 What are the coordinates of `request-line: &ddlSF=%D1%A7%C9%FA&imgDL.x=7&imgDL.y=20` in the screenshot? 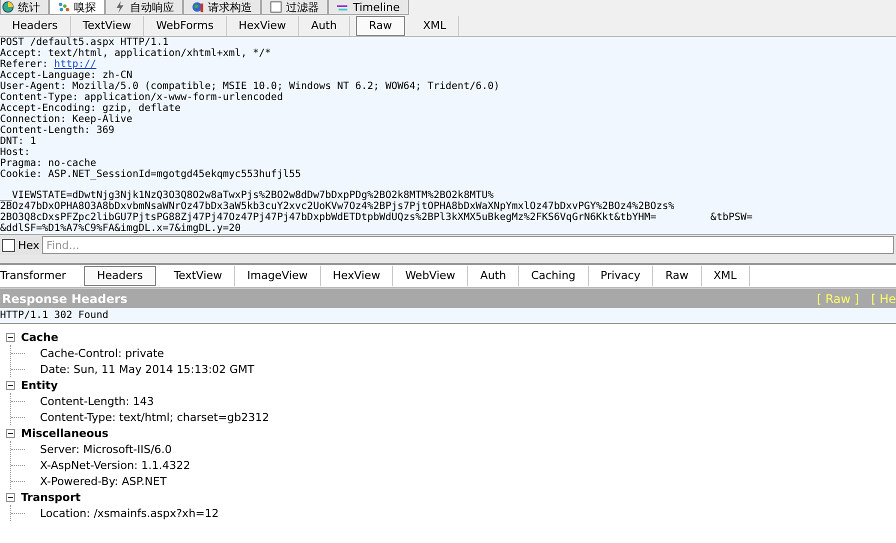 It's located at (121, 228).